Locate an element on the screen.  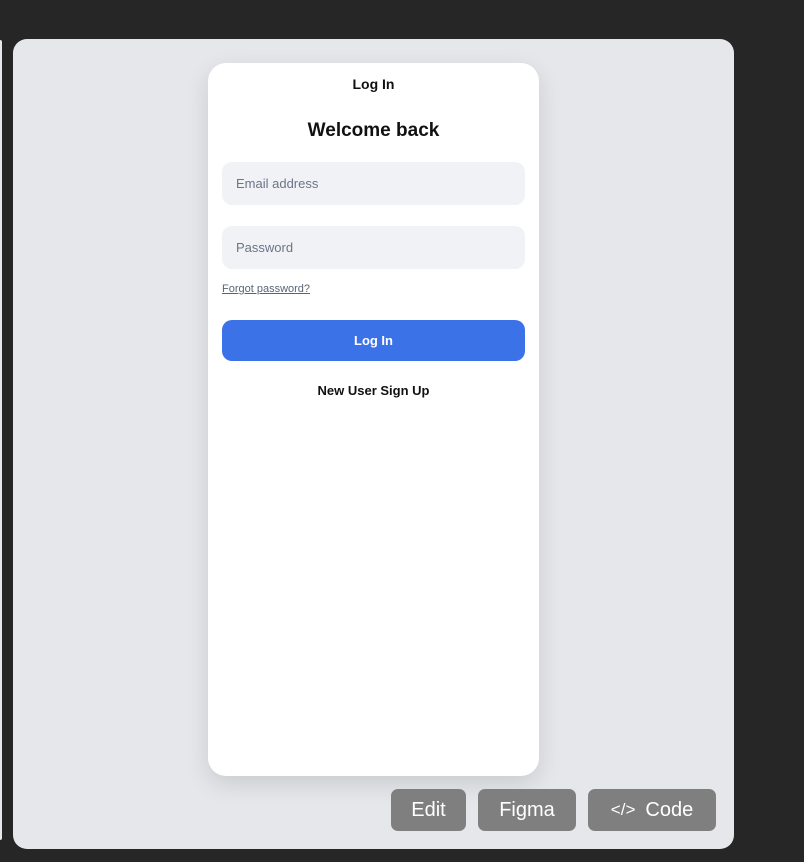
edit-button: Edit is located at coordinates (428, 810).